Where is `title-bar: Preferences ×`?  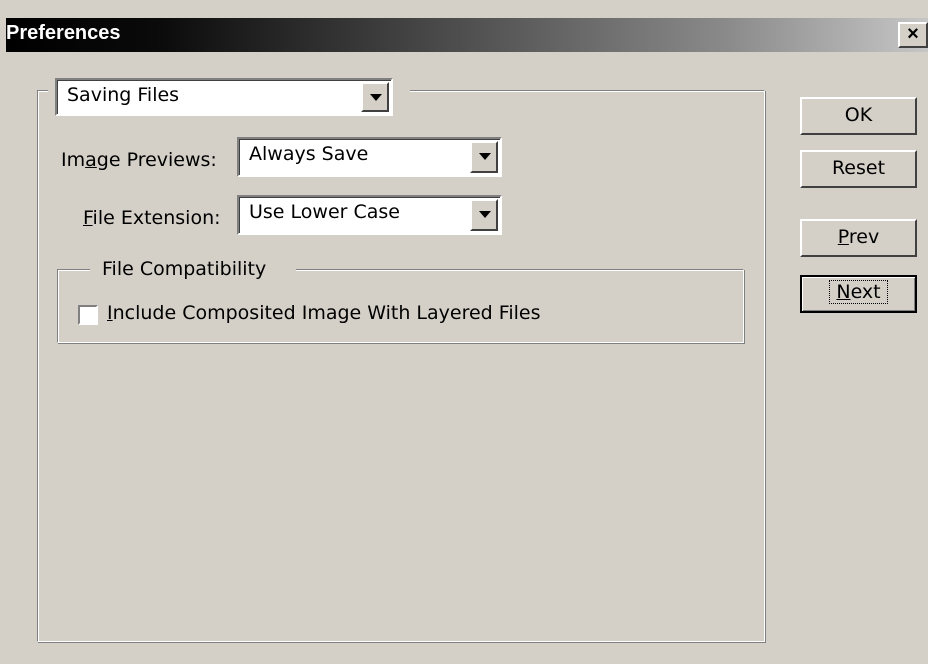 title-bar: Preferences × is located at coordinates (464, 29).